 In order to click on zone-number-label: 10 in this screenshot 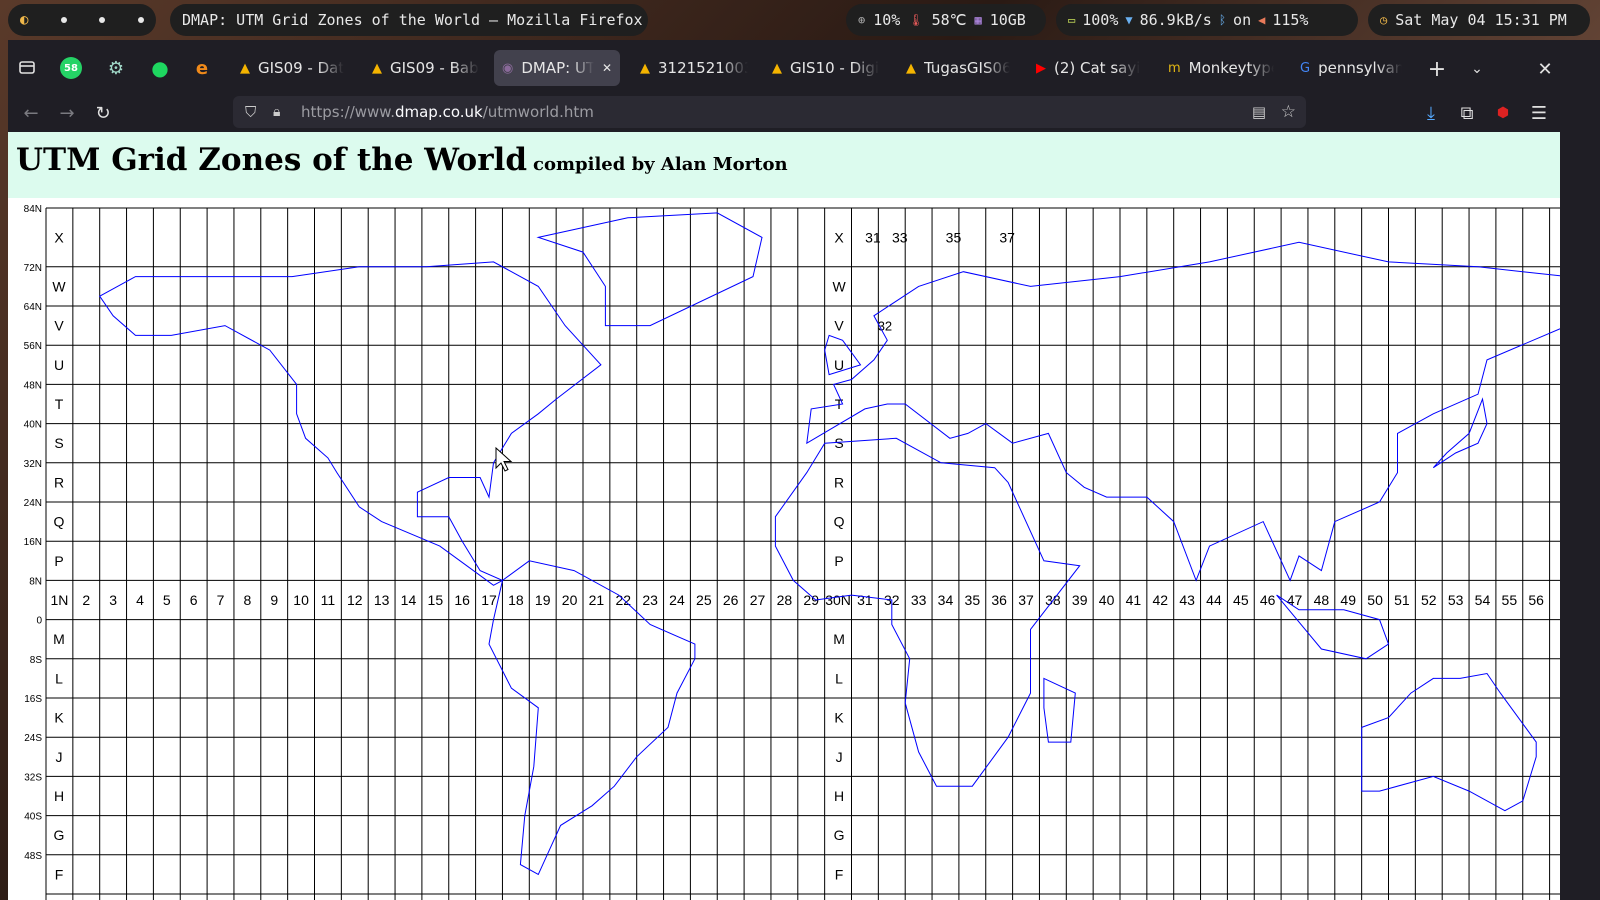, I will do `click(301, 600)`.